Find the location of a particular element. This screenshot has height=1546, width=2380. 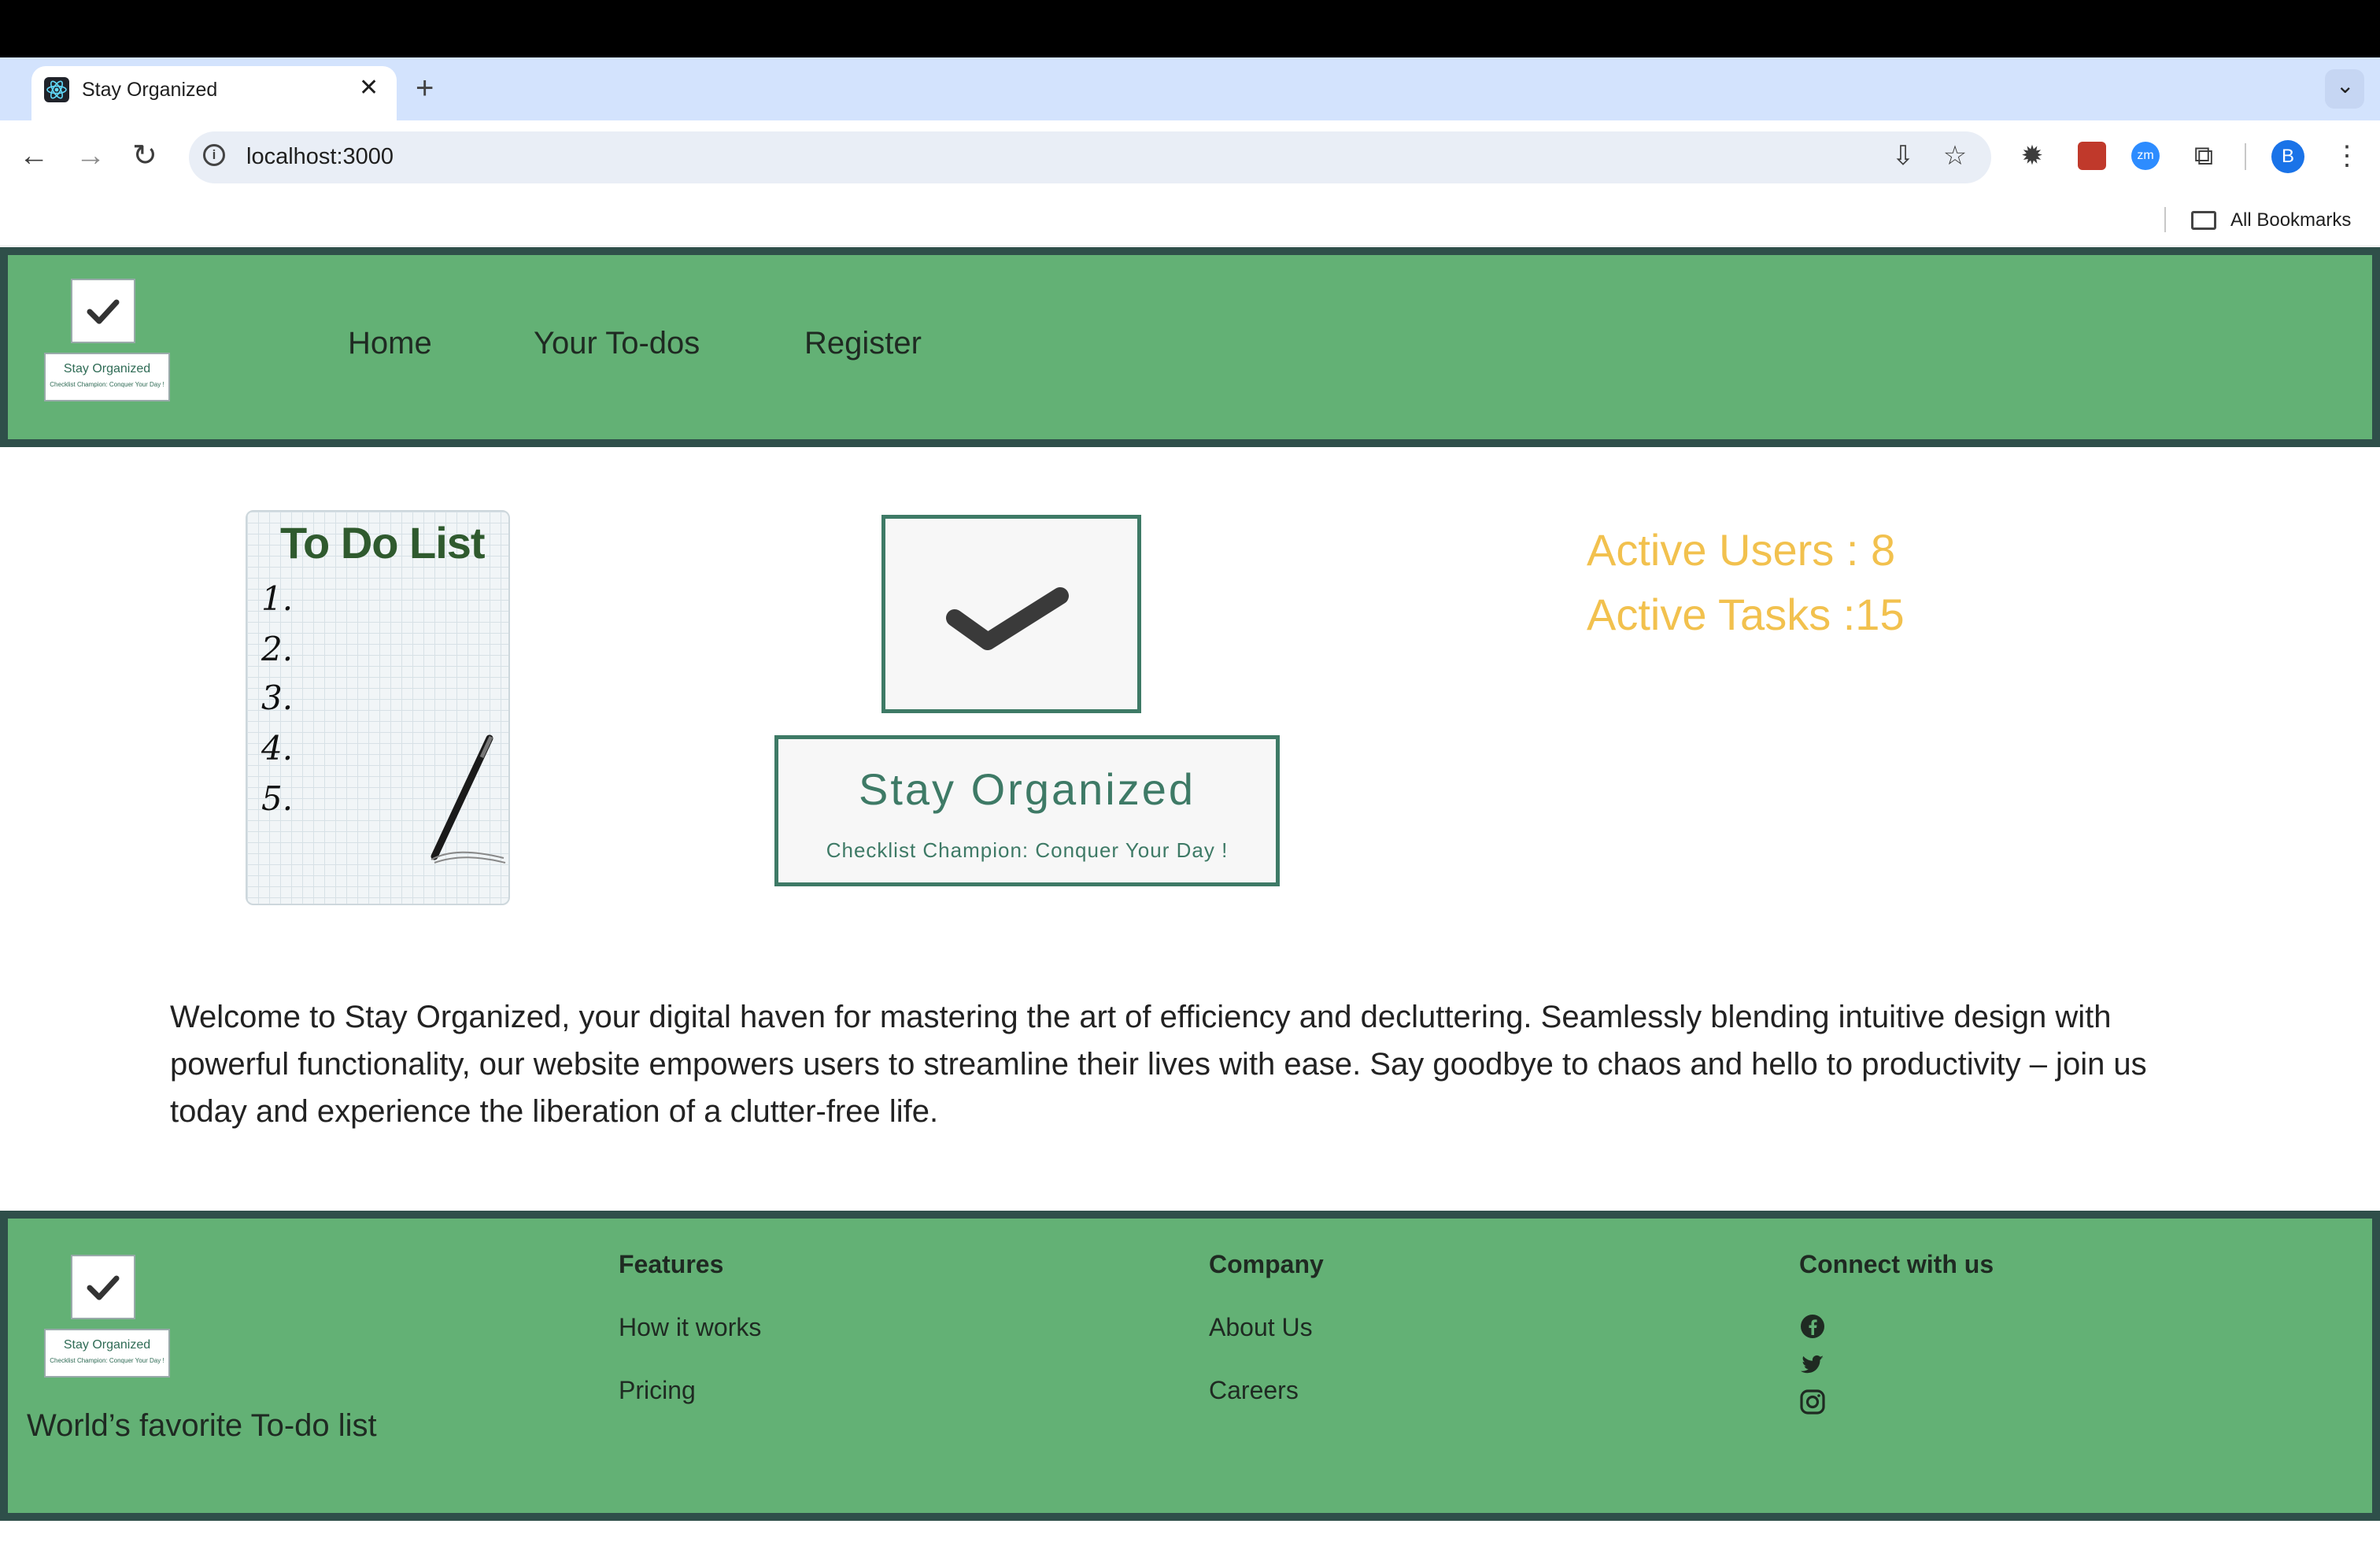

profile-avatar: B is located at coordinates (2287, 156).